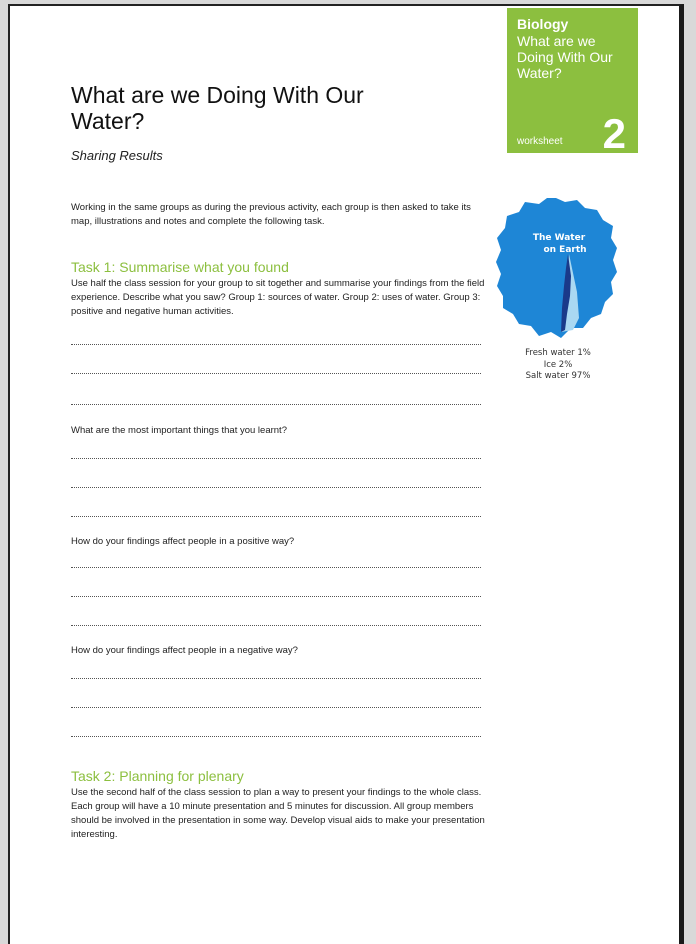 This screenshot has width=696, height=944. What do you see at coordinates (117, 155) in the screenshot?
I see `page-subtitle: Sharing Results` at bounding box center [117, 155].